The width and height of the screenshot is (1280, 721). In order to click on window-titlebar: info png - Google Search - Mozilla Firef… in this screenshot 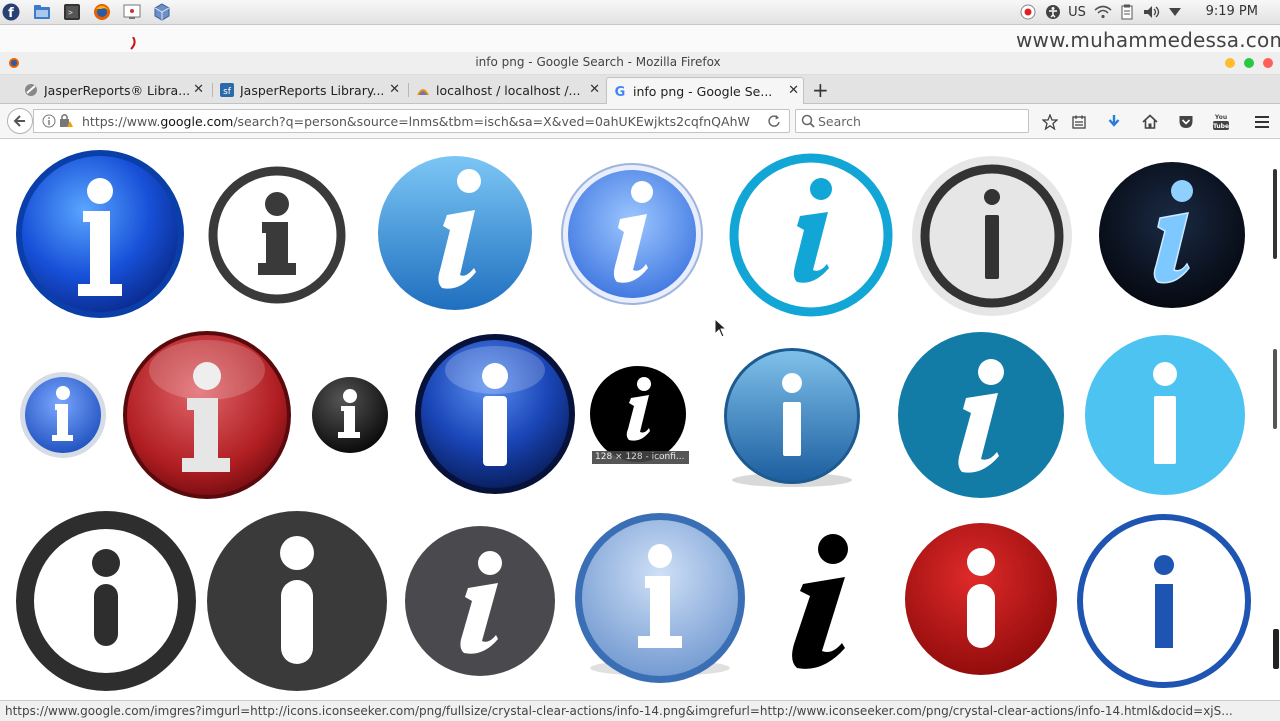, I will do `click(640, 63)`.